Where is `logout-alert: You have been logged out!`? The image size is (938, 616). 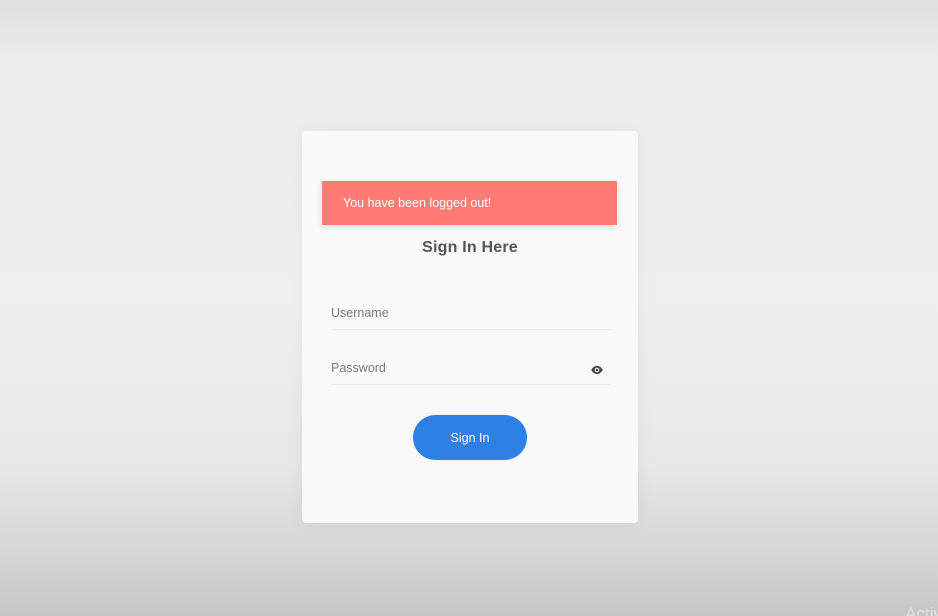
logout-alert: You have been logged out! is located at coordinates (469, 203).